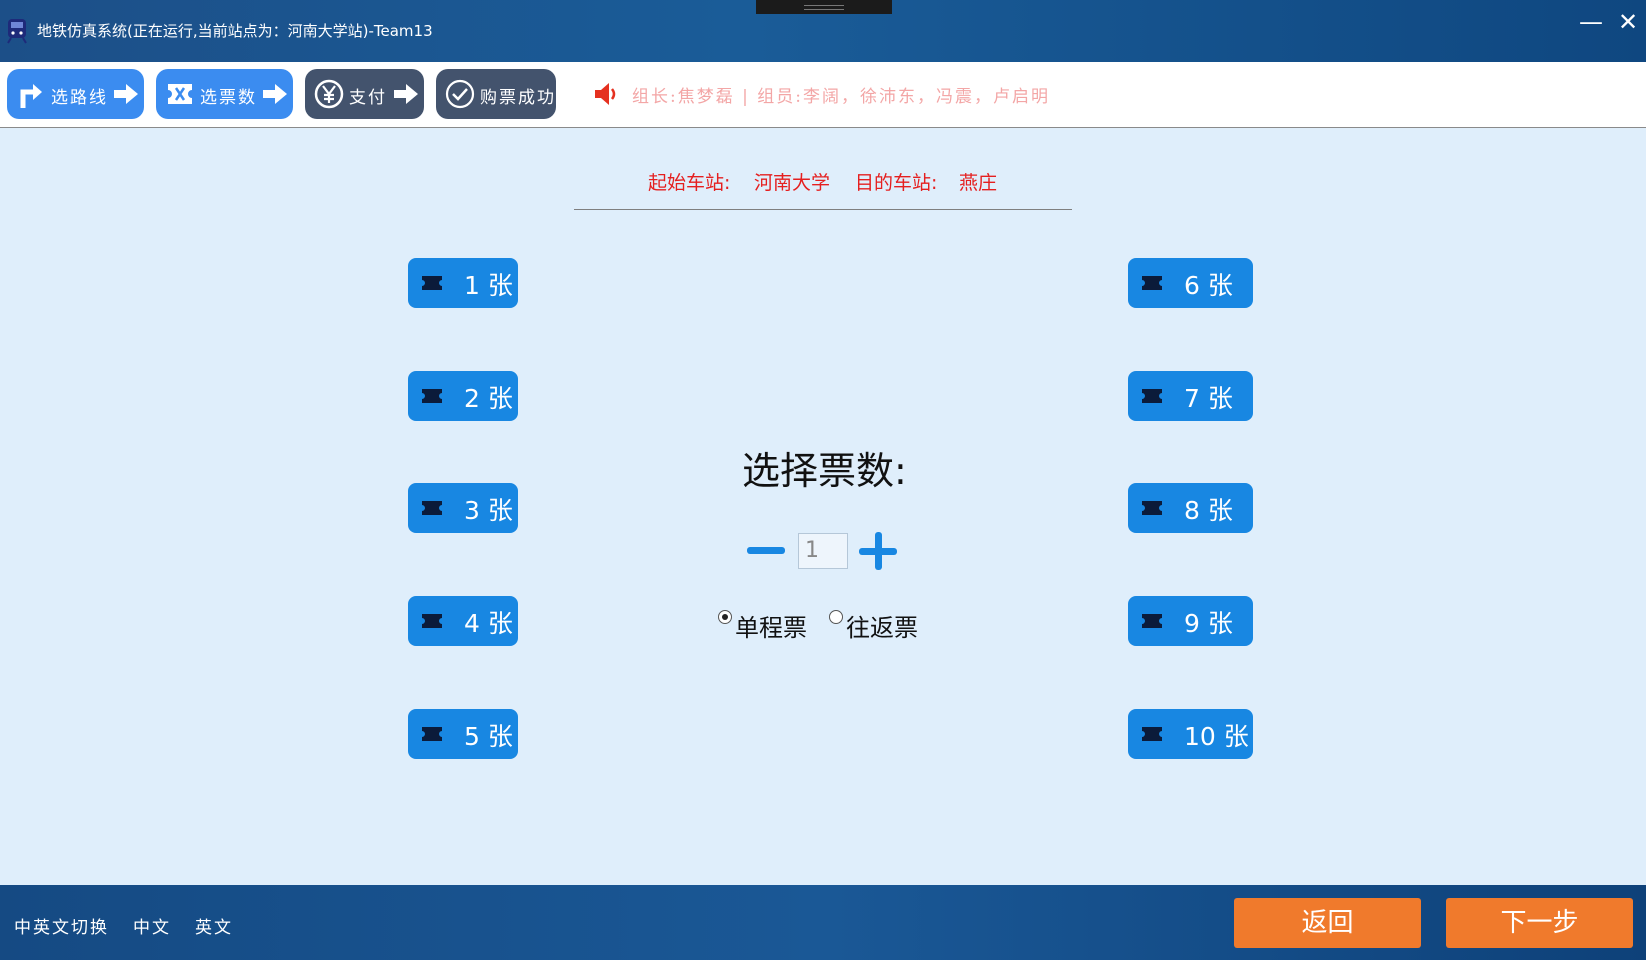  What do you see at coordinates (488, 623) in the screenshot?
I see `ticket-count-label: 4 张` at bounding box center [488, 623].